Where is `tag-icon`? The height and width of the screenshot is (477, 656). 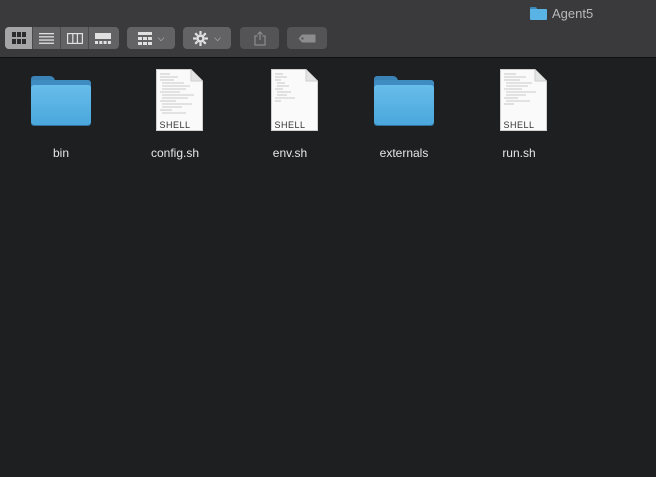
tag-icon is located at coordinates (307, 38).